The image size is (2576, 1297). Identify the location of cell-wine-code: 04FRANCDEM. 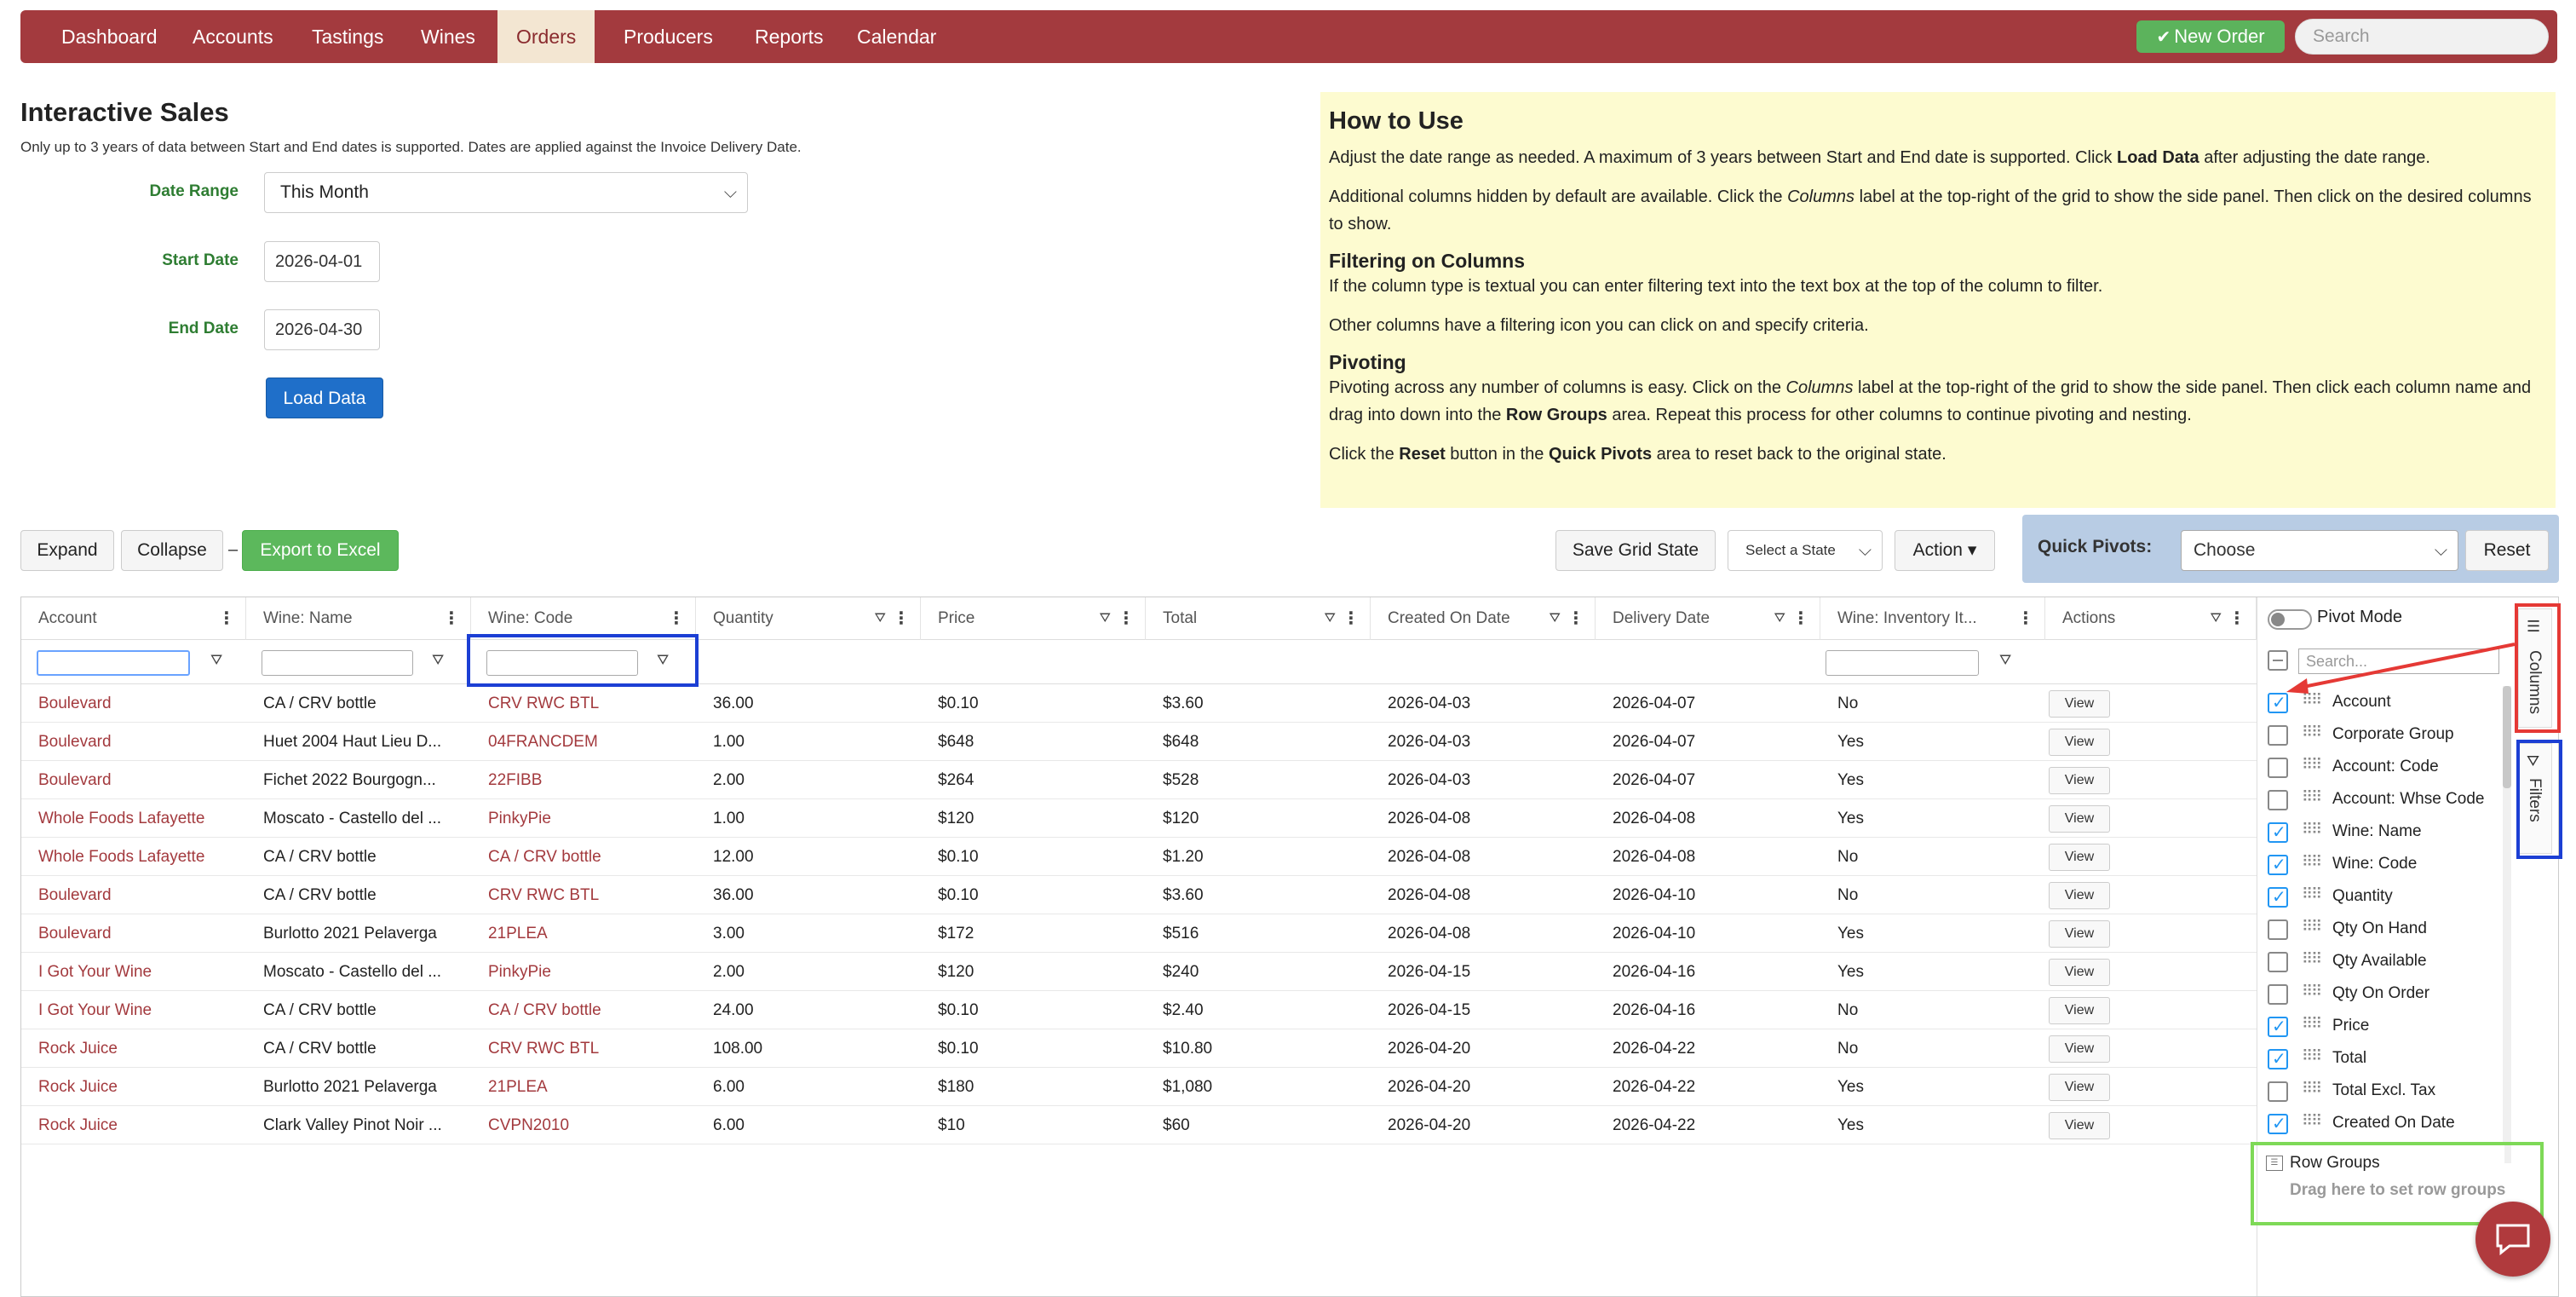
(582, 742).